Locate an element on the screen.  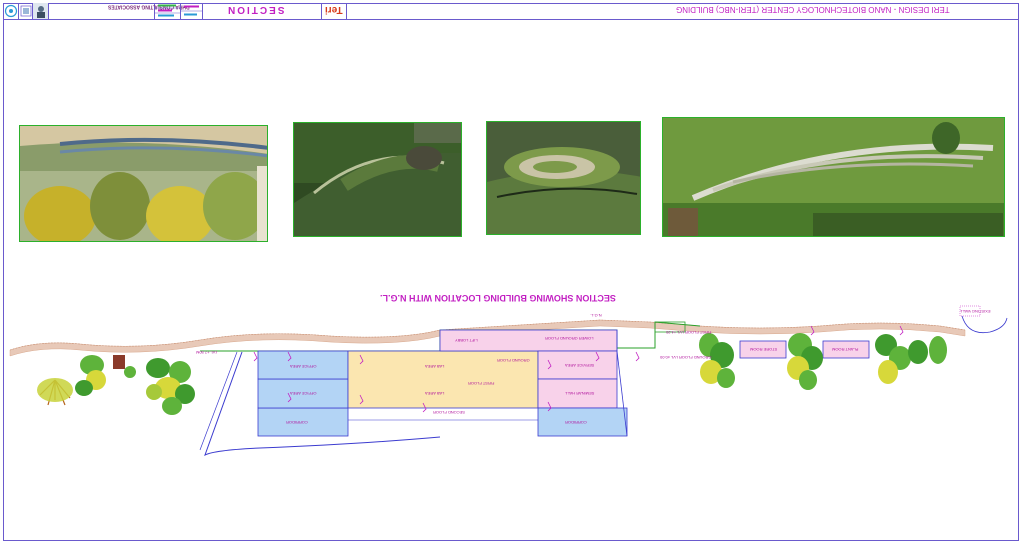
ground-floor-label: GROUND FLOOR is located at coordinates (513, 360).